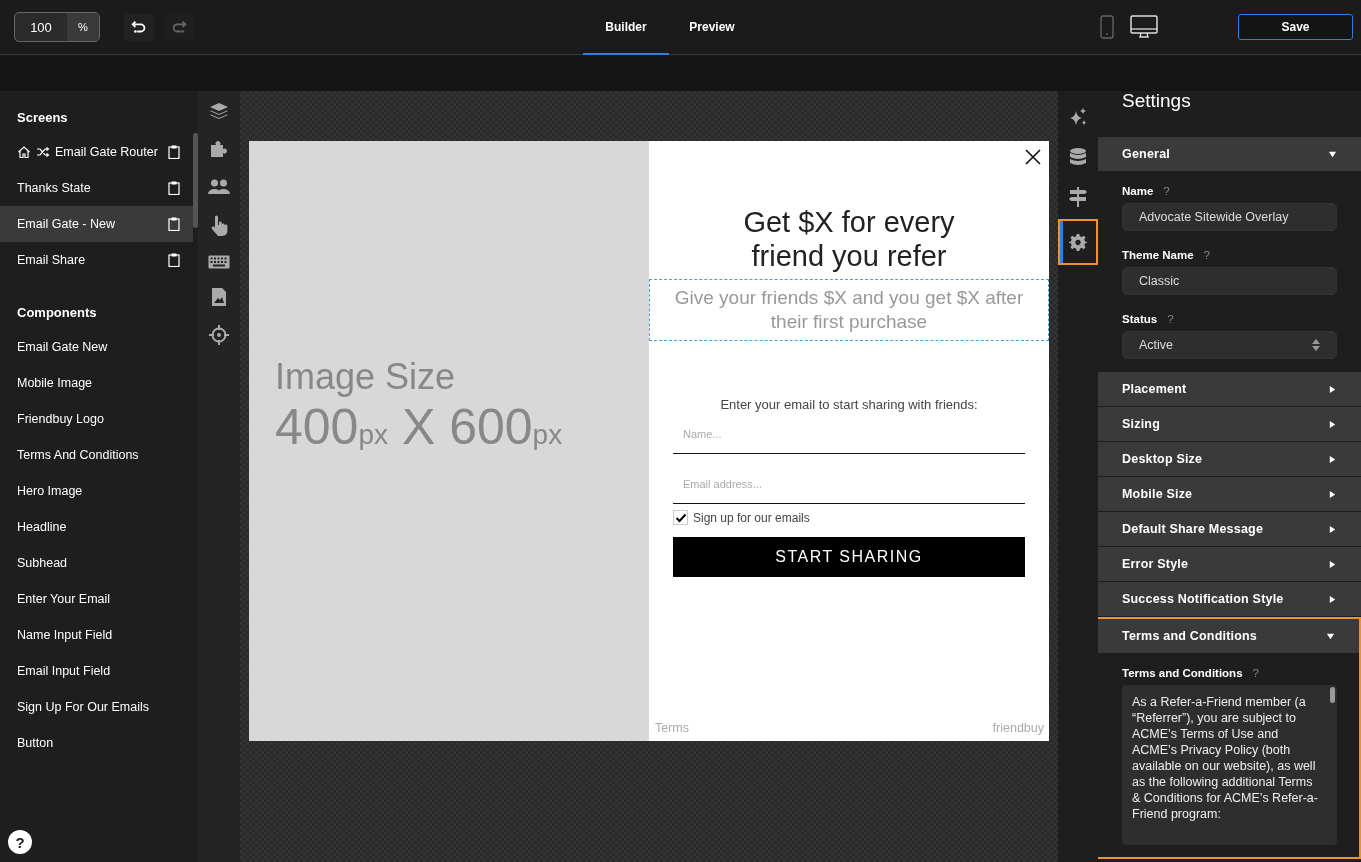 The image size is (1361, 862). What do you see at coordinates (42, 118) in the screenshot?
I see `section-title: Screens` at bounding box center [42, 118].